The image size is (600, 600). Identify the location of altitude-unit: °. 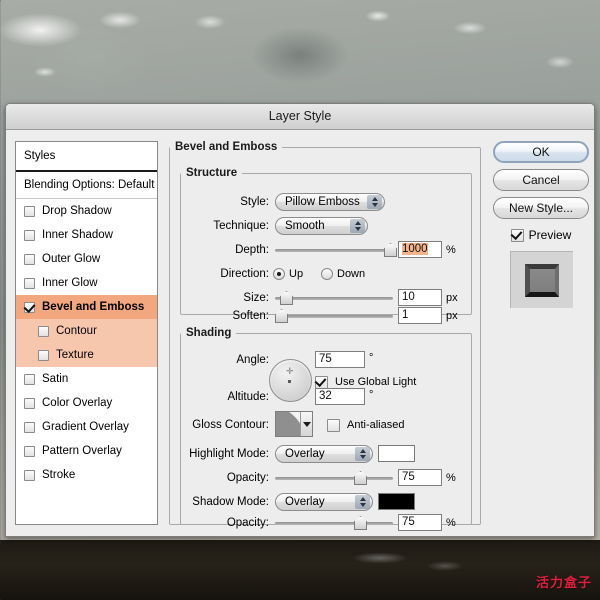
(371, 395).